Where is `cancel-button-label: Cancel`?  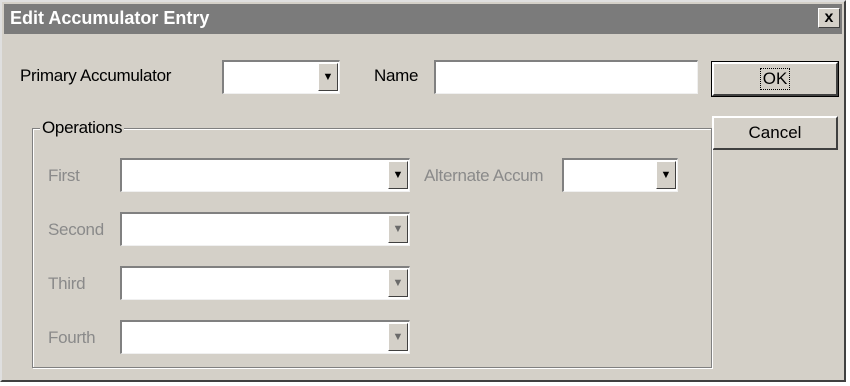
cancel-button-label: Cancel is located at coordinates (775, 132).